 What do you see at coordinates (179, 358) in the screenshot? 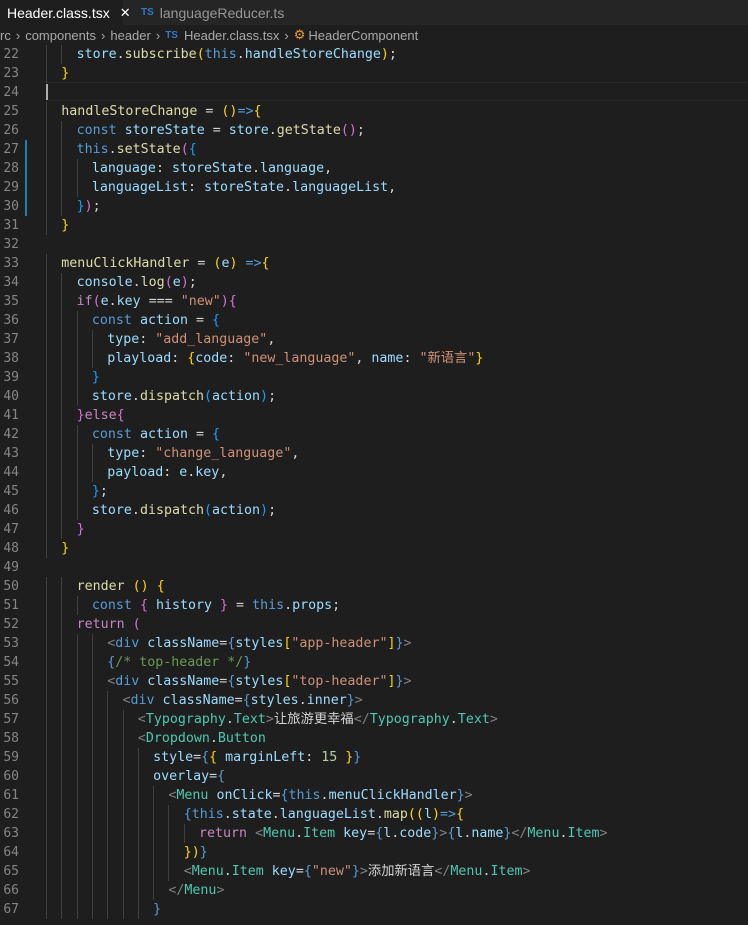
I see `code-token: :` at bounding box center [179, 358].